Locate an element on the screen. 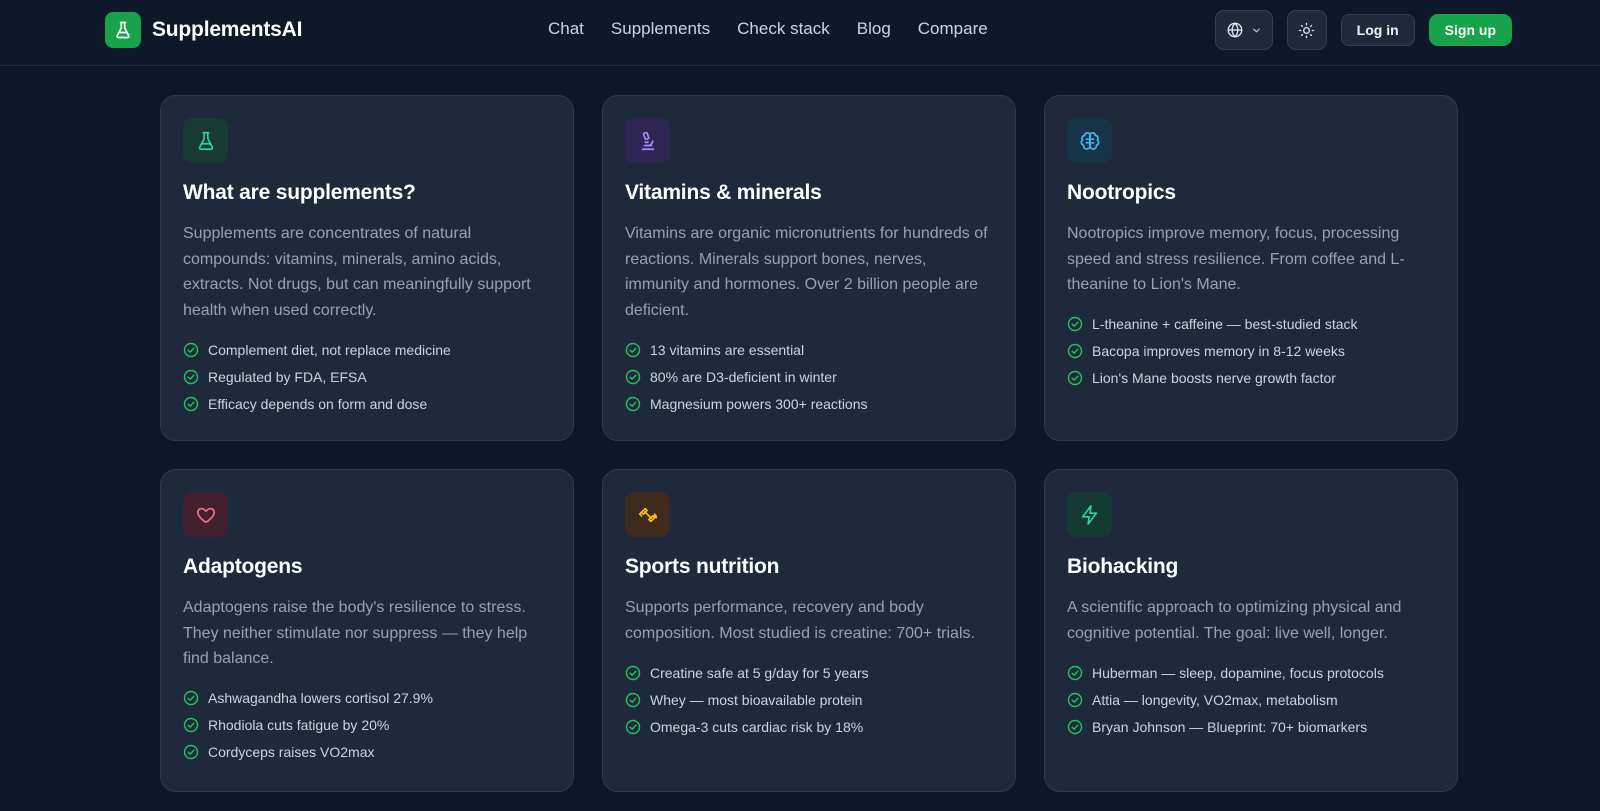 The height and width of the screenshot is (811, 1600). nav-blog: Blog is located at coordinates (874, 29).